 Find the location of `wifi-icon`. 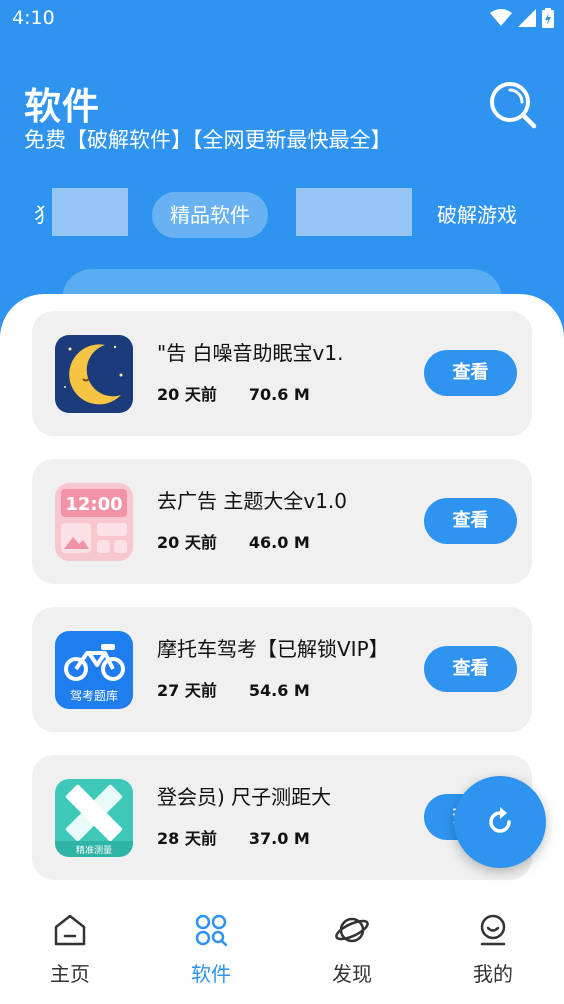

wifi-icon is located at coordinates (501, 17).